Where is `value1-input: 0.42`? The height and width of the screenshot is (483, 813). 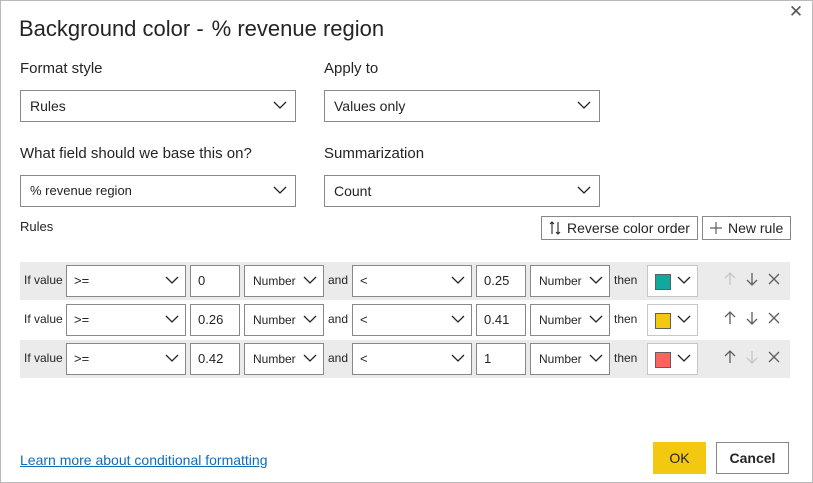 value1-input: 0.42 is located at coordinates (215, 359).